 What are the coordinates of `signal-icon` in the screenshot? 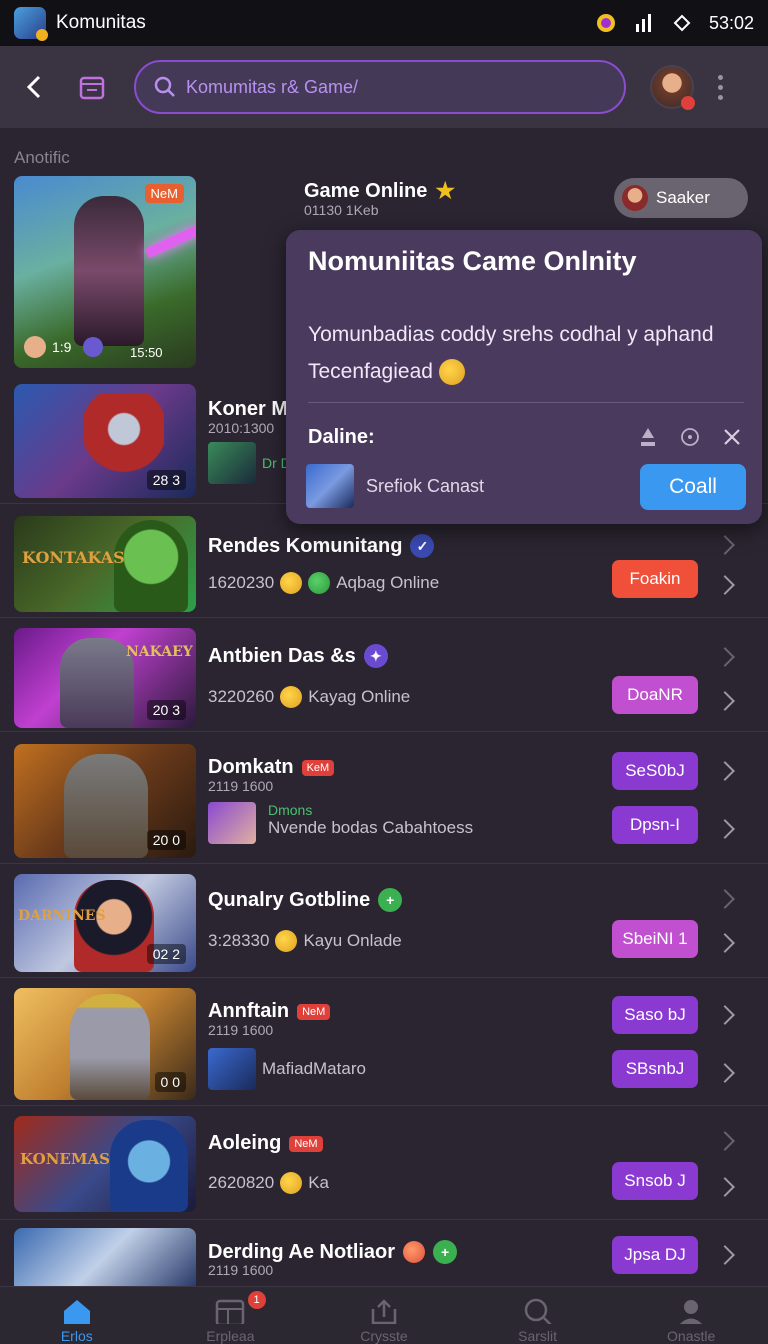 It's located at (644, 23).